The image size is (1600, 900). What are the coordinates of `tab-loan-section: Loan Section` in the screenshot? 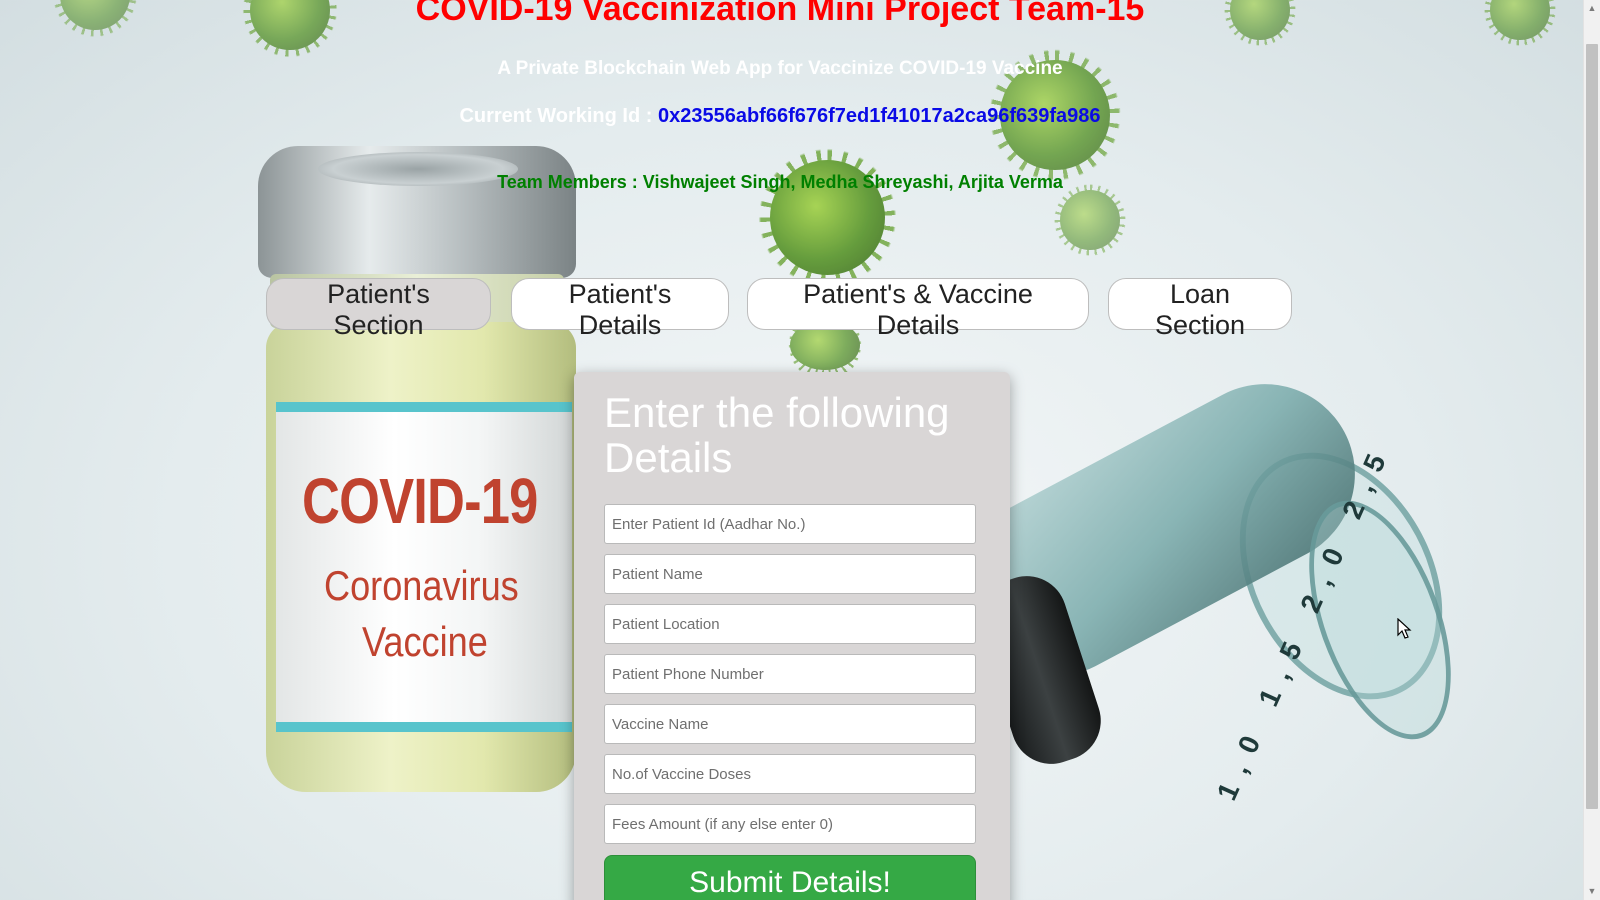 It's located at (1200, 309).